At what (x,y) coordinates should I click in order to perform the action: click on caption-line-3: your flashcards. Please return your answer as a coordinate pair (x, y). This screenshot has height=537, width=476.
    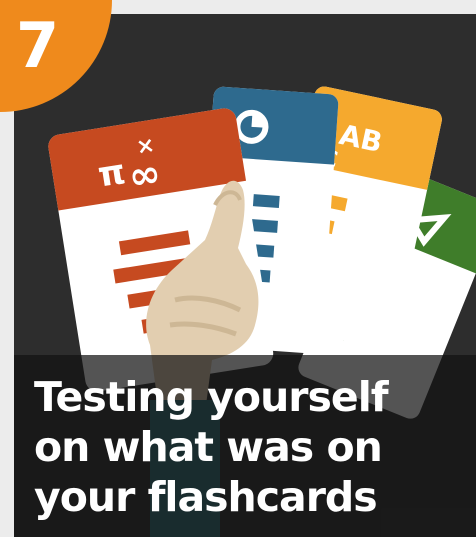
    Looking at the image, I should click on (206, 497).